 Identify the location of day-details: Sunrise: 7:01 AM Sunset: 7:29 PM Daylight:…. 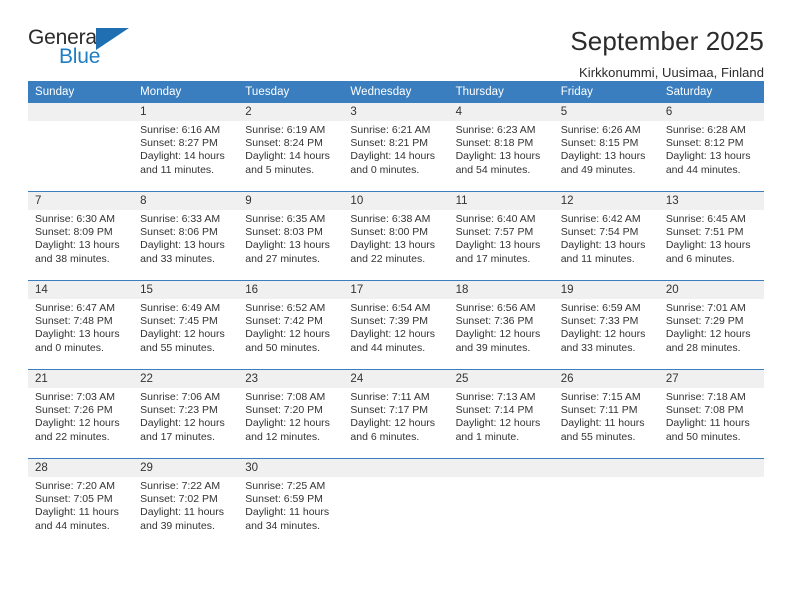
(711, 327).